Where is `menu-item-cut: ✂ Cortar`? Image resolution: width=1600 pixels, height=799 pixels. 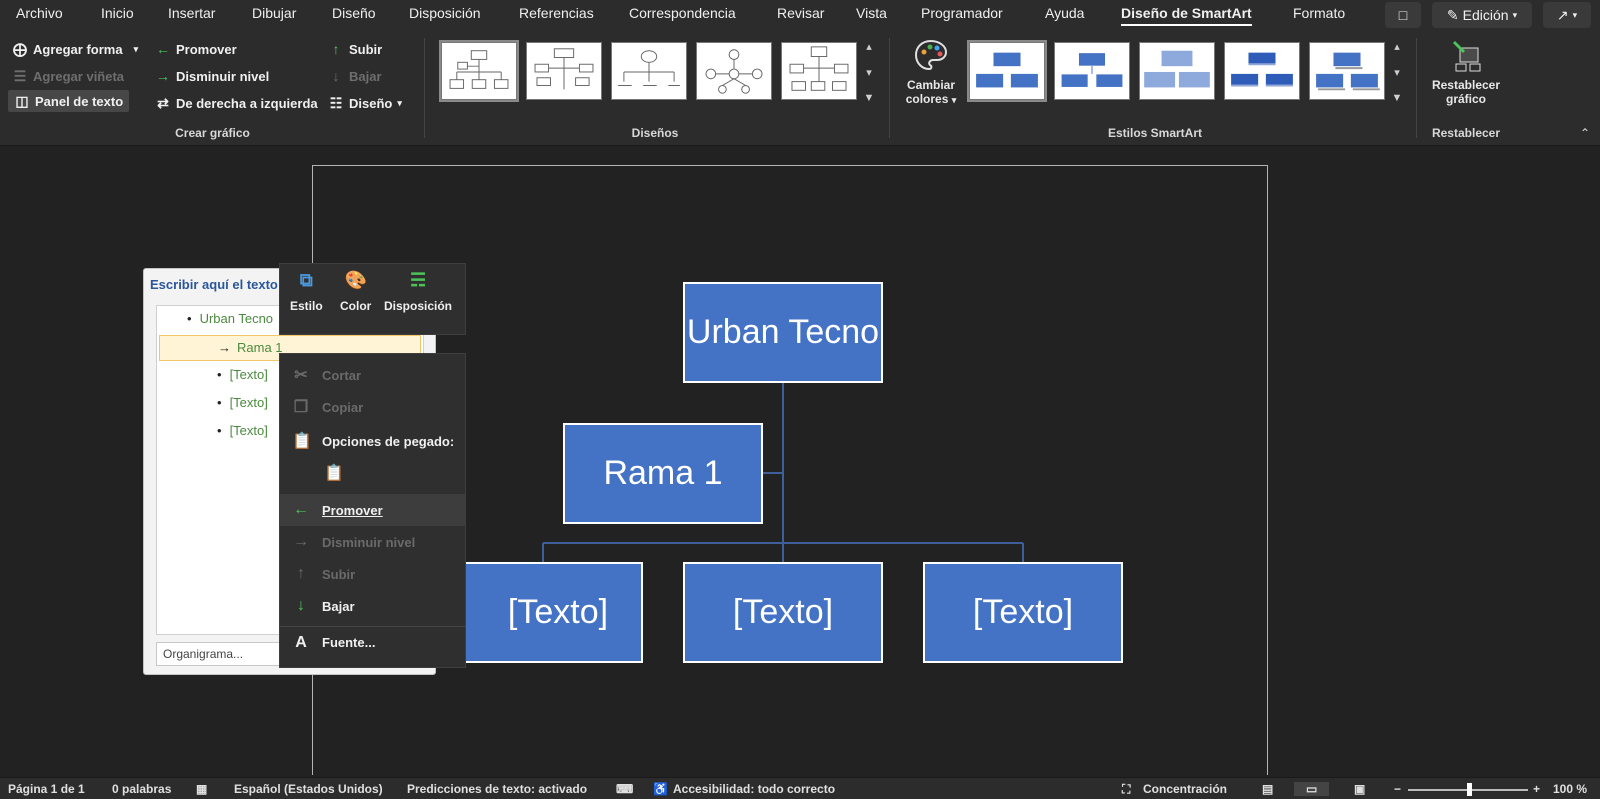
menu-item-cut: ✂ Cortar is located at coordinates (372, 375).